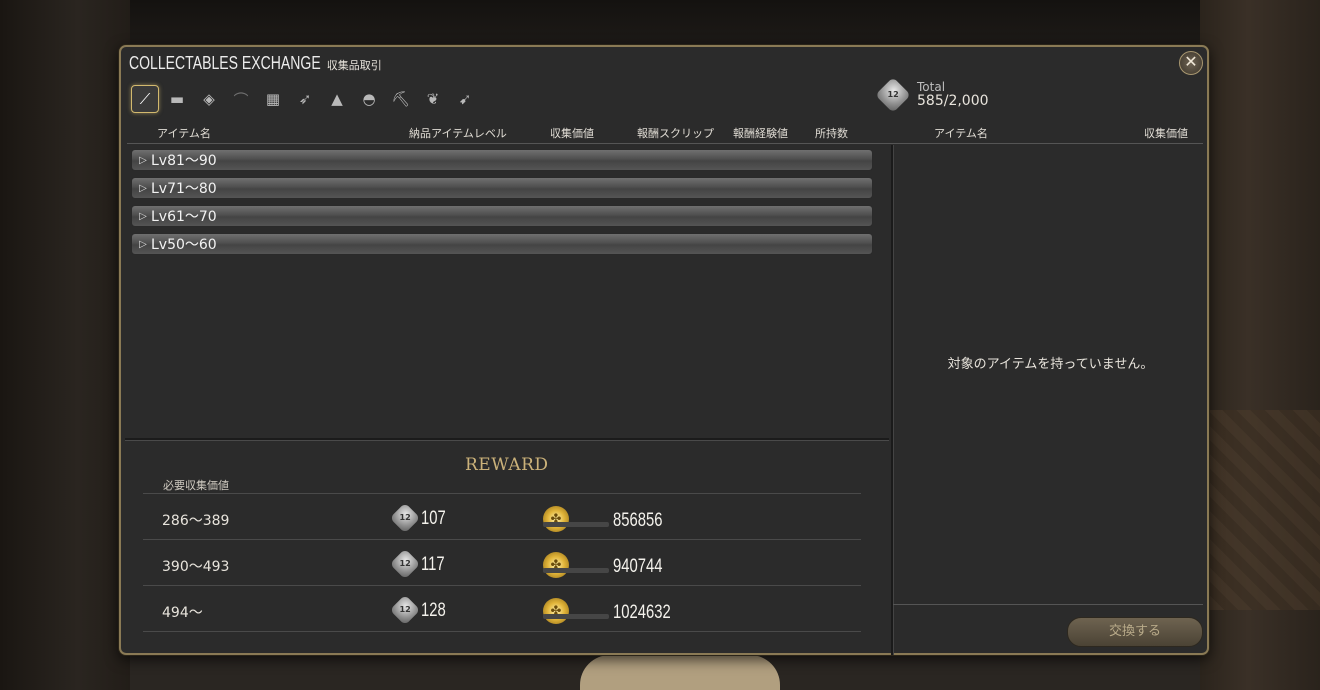  Describe the element at coordinates (1050, 364) in the screenshot. I see `empty-message: 対象のアイテムを持っていません。` at that location.